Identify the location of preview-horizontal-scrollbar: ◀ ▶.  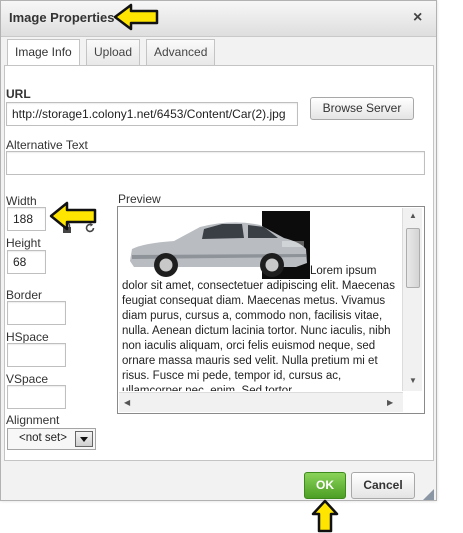
(261, 402).